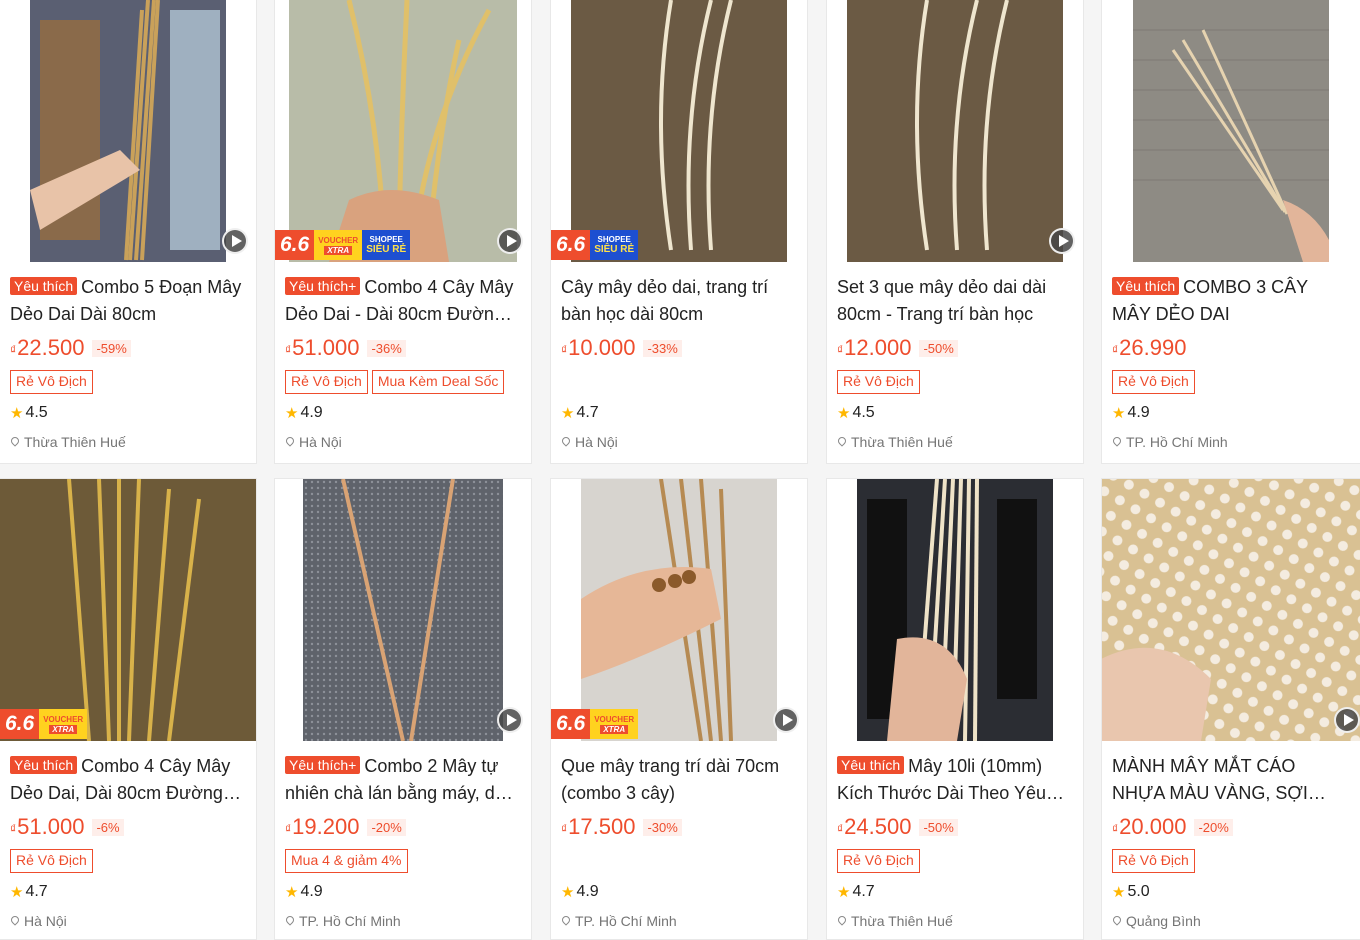 The height and width of the screenshot is (940, 1360). Describe the element at coordinates (878, 826) in the screenshot. I see `product-price: 24.500` at that location.